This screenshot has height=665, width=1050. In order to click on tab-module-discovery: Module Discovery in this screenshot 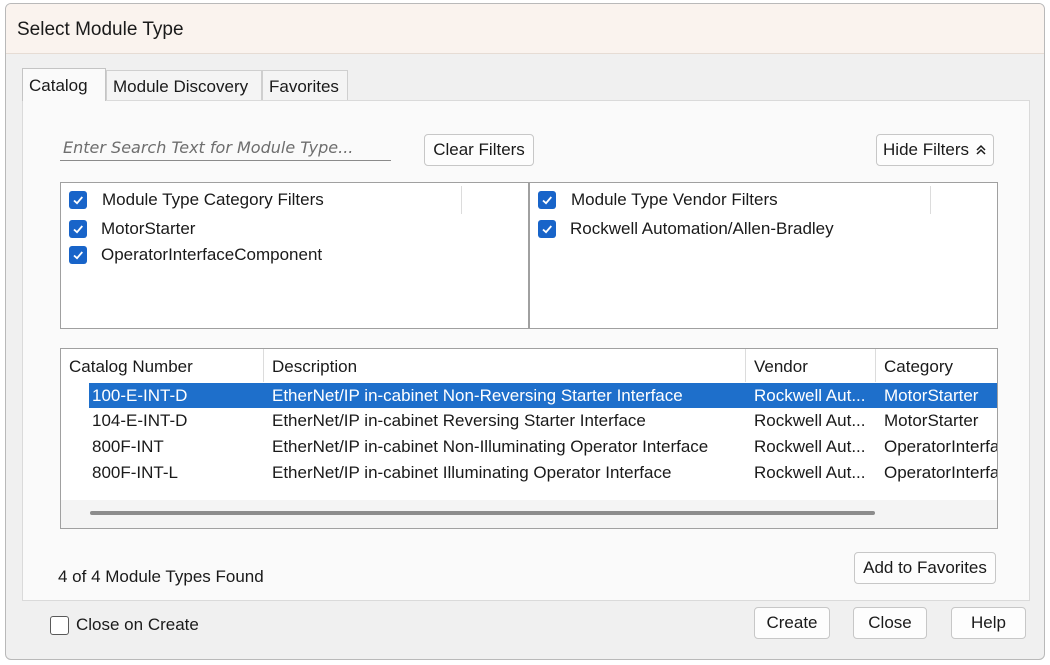, I will do `click(184, 85)`.